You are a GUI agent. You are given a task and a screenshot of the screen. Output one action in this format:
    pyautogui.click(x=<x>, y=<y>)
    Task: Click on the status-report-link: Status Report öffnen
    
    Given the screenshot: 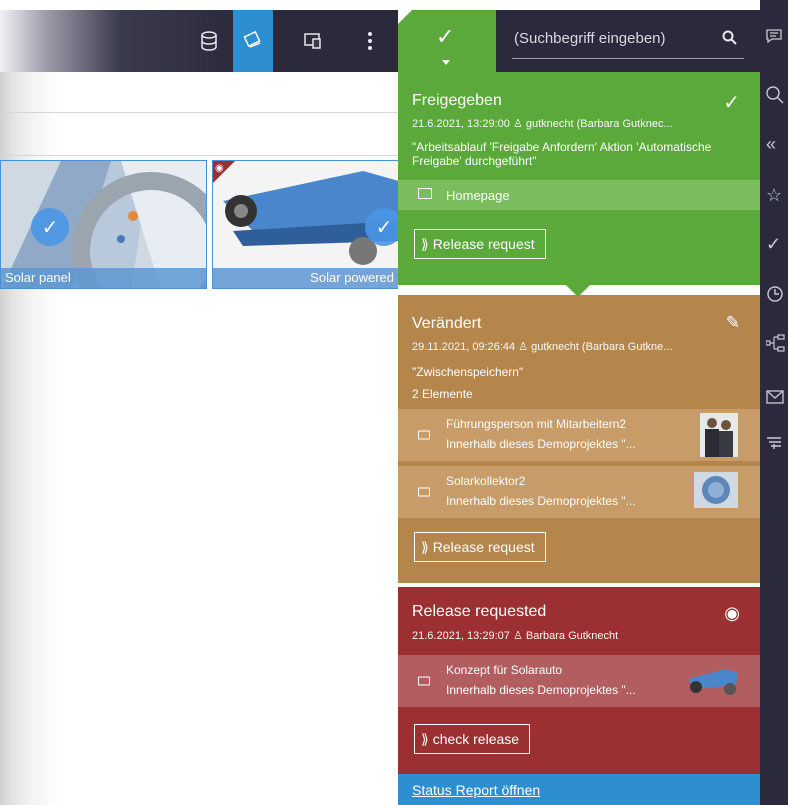 What is the action you would take?
    pyautogui.click(x=476, y=790)
    